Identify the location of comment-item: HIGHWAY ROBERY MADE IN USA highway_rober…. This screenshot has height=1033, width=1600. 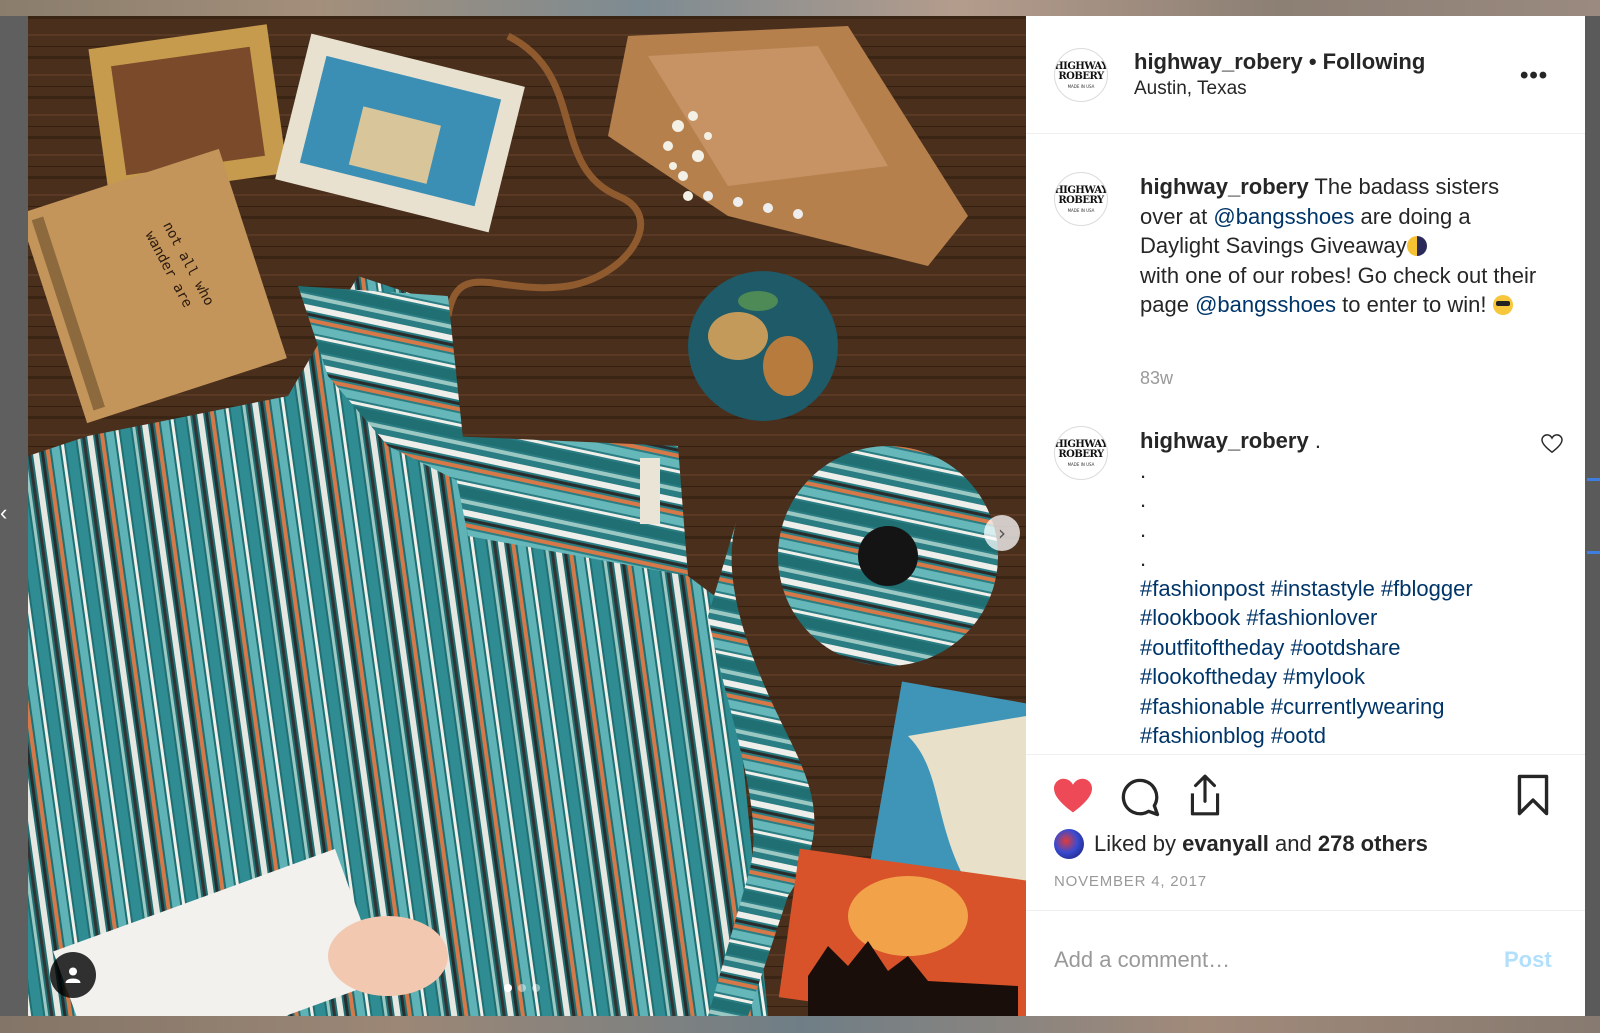
(1308, 590).